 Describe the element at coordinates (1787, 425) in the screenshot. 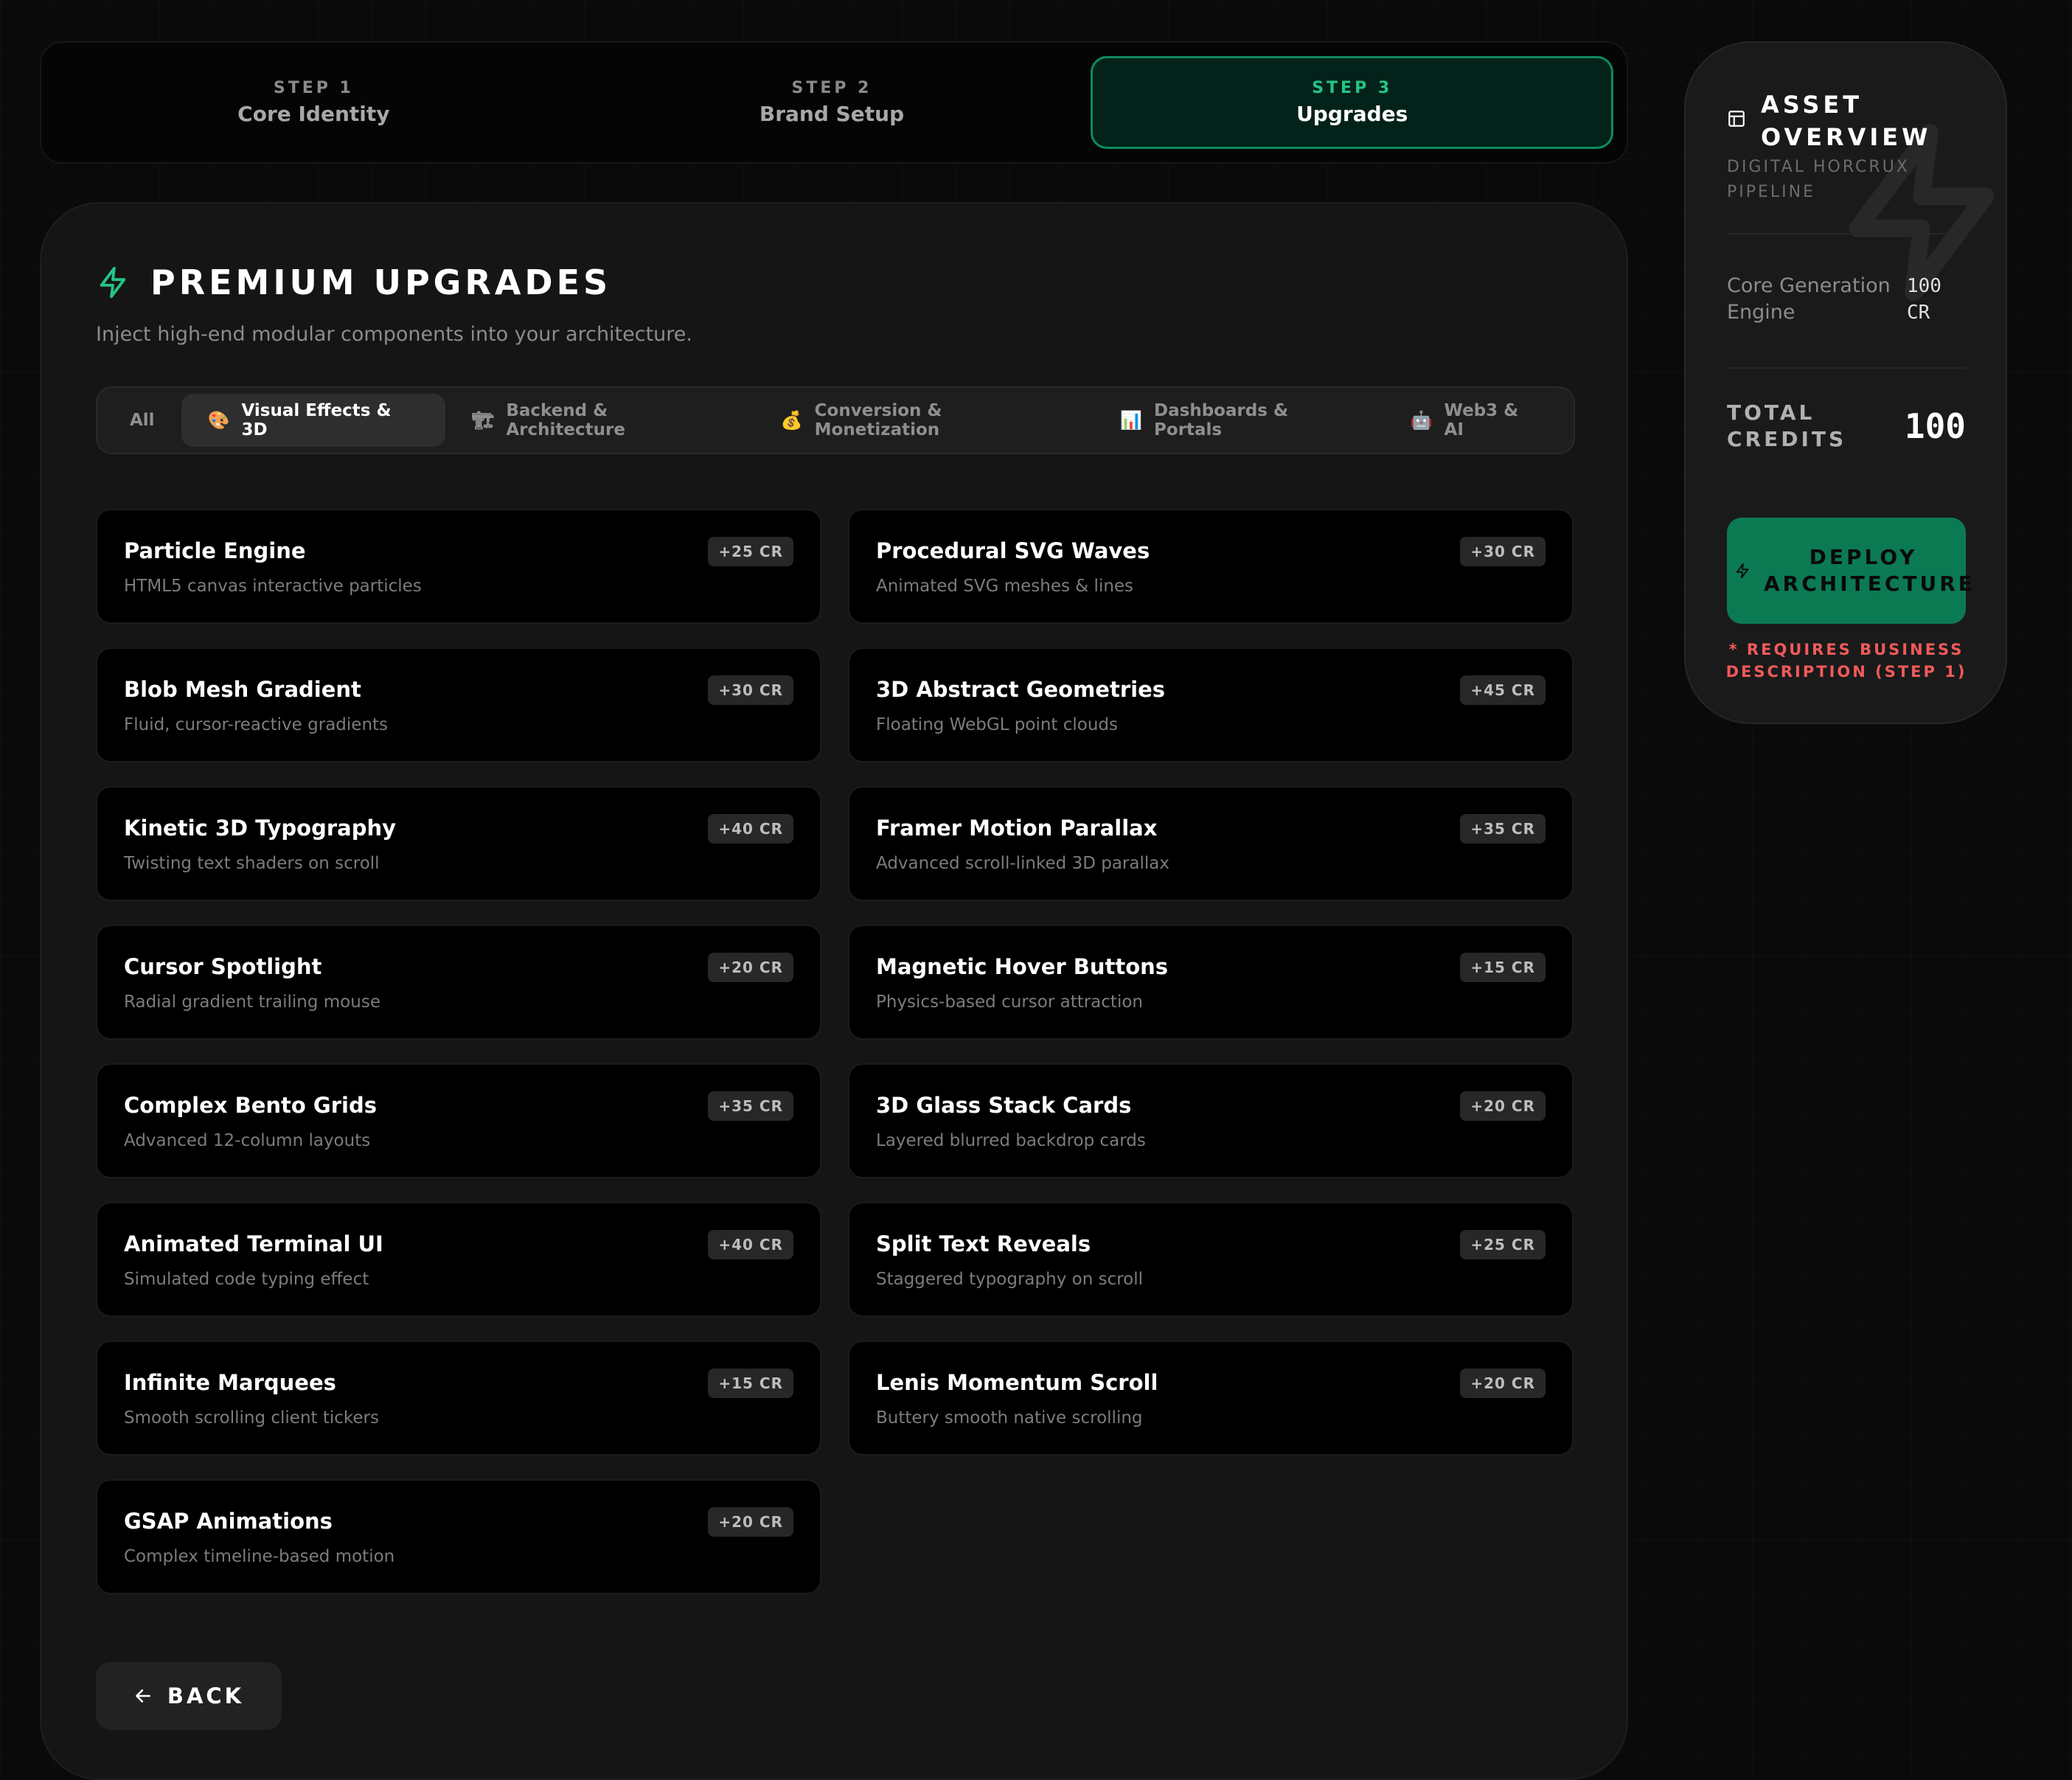

I see `total-credits-label: TOTAL CREDITS` at that location.